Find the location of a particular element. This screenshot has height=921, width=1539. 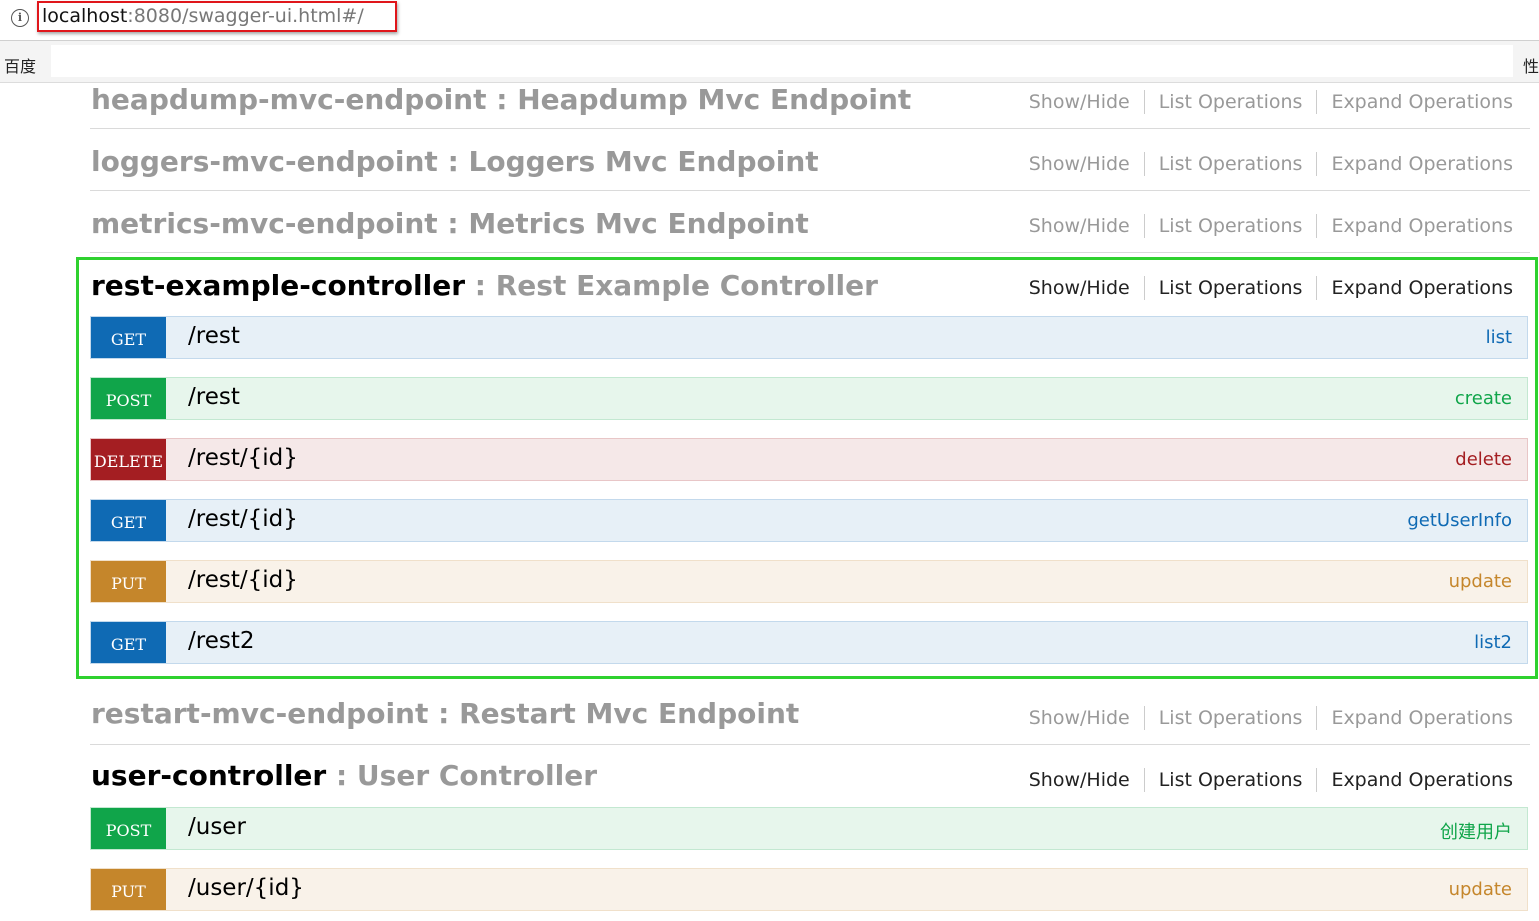

url-field: localhost:8080/swagger-ui.html#/ is located at coordinates (217, 16).